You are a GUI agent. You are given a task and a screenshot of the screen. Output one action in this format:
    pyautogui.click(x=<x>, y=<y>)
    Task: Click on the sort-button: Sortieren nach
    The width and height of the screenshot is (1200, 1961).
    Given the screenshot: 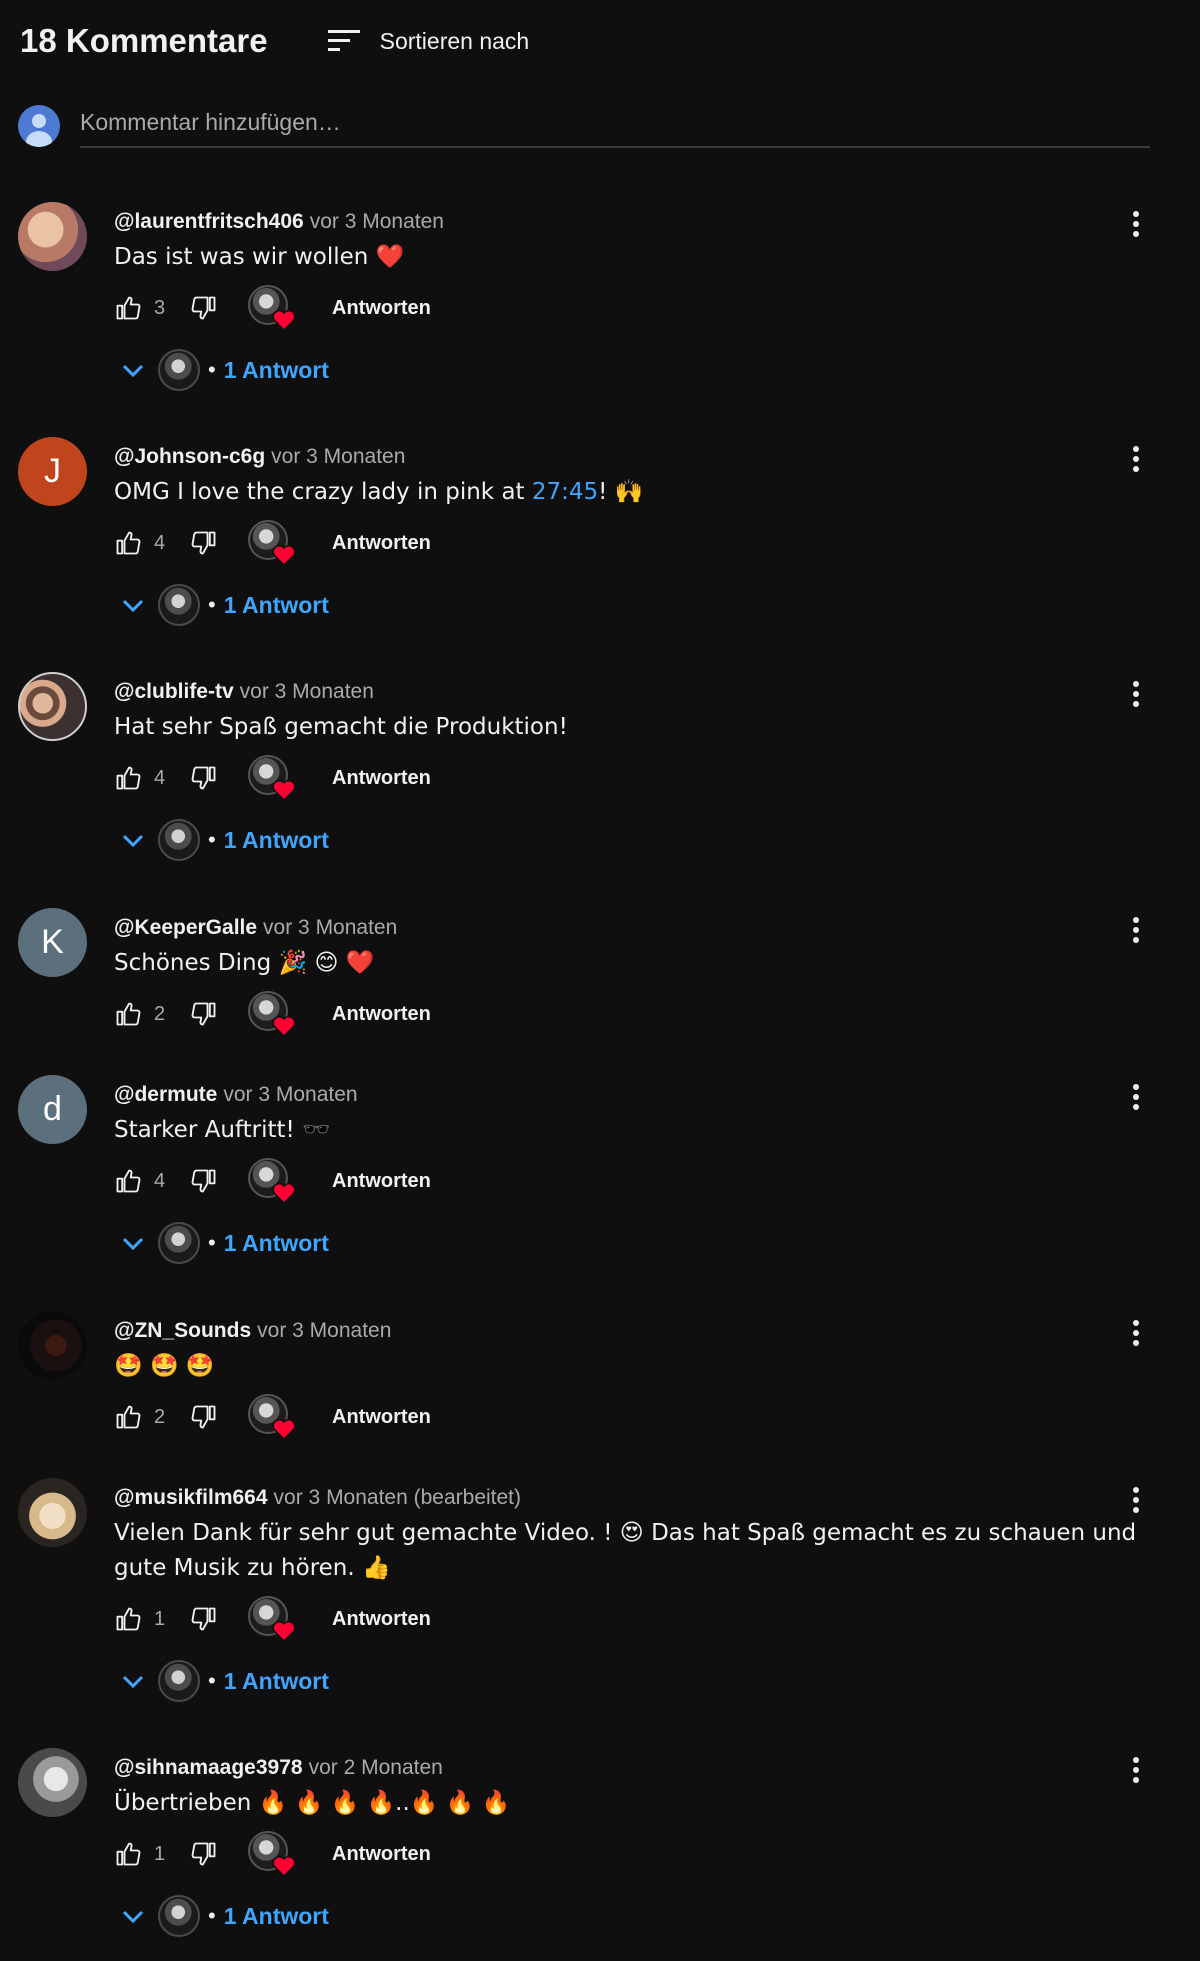 What is the action you would take?
    pyautogui.click(x=428, y=41)
    